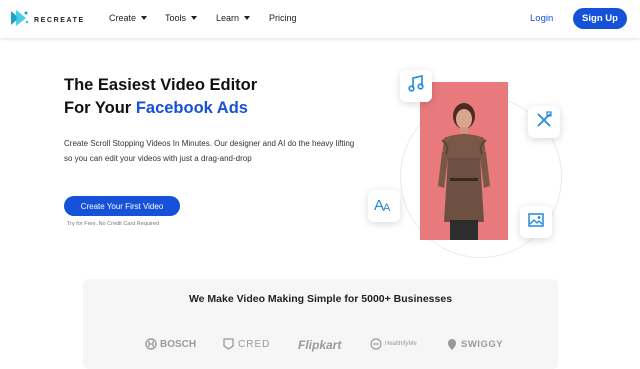 The height and width of the screenshot is (369, 640). Describe the element at coordinates (59, 20) in the screenshot. I see `logo-text: RECREATE` at that location.